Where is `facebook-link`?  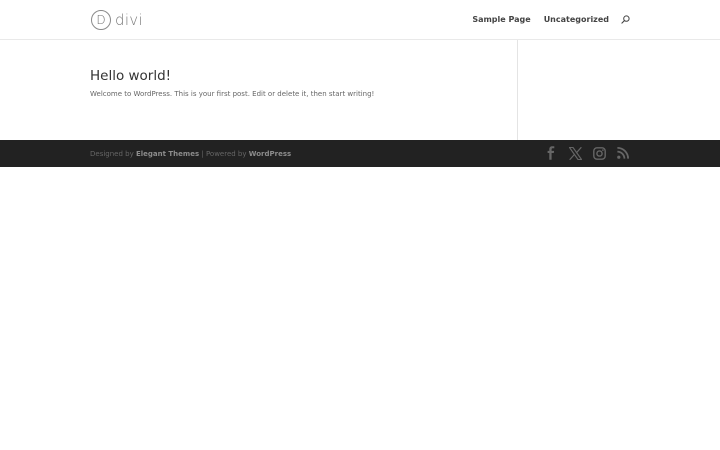 facebook-link is located at coordinates (551, 153).